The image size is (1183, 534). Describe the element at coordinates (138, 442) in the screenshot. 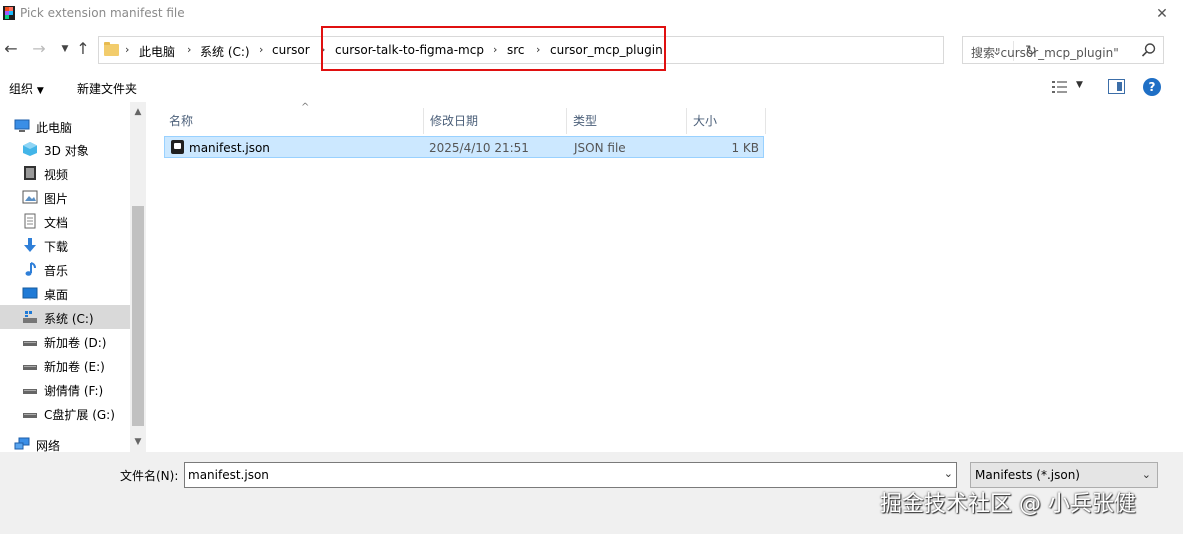

I see `scroll-down-icon: ▼` at that location.